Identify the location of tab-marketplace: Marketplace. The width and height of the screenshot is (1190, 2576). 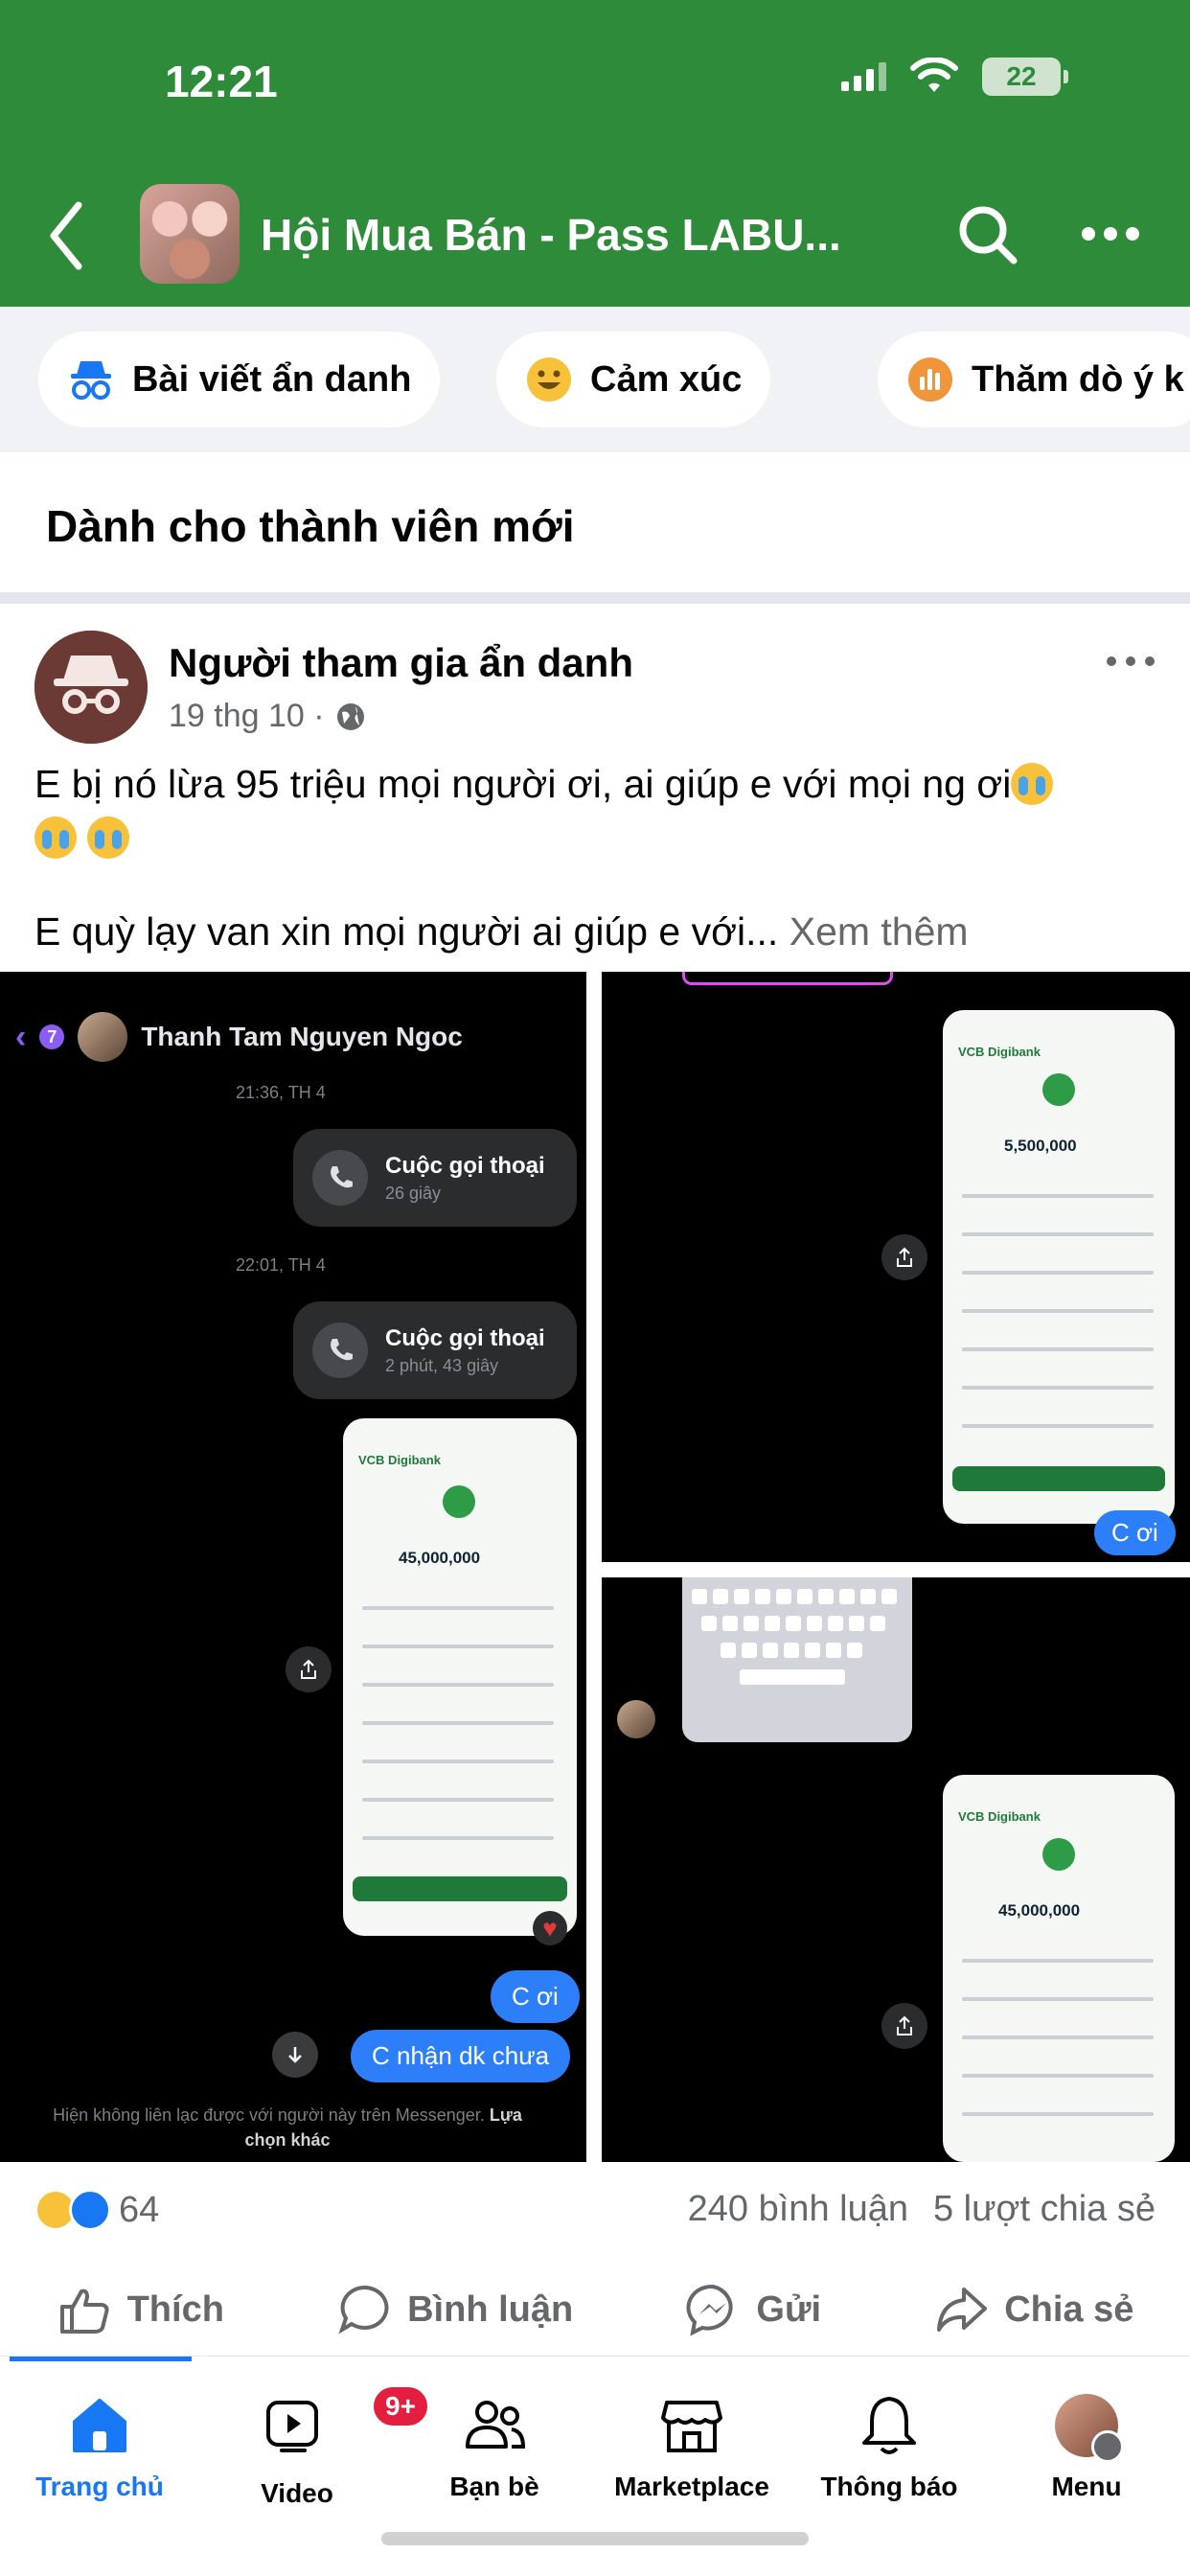
(692, 2446).